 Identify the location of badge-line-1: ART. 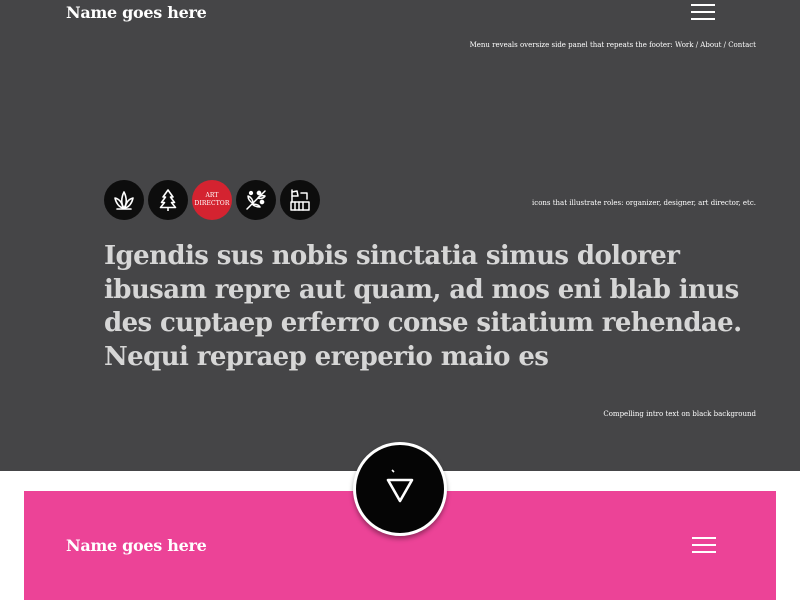
(212, 195).